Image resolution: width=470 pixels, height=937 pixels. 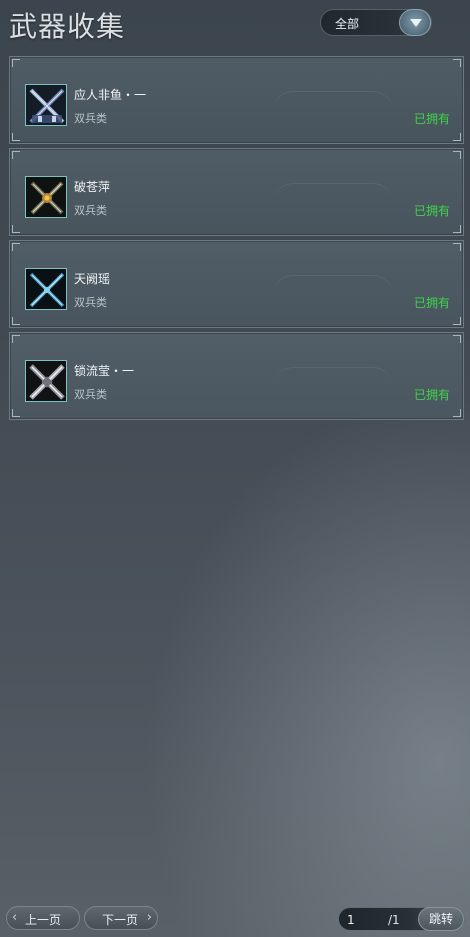 What do you see at coordinates (46, 197) in the screenshot?
I see `dual-blades-gold-icon` at bounding box center [46, 197].